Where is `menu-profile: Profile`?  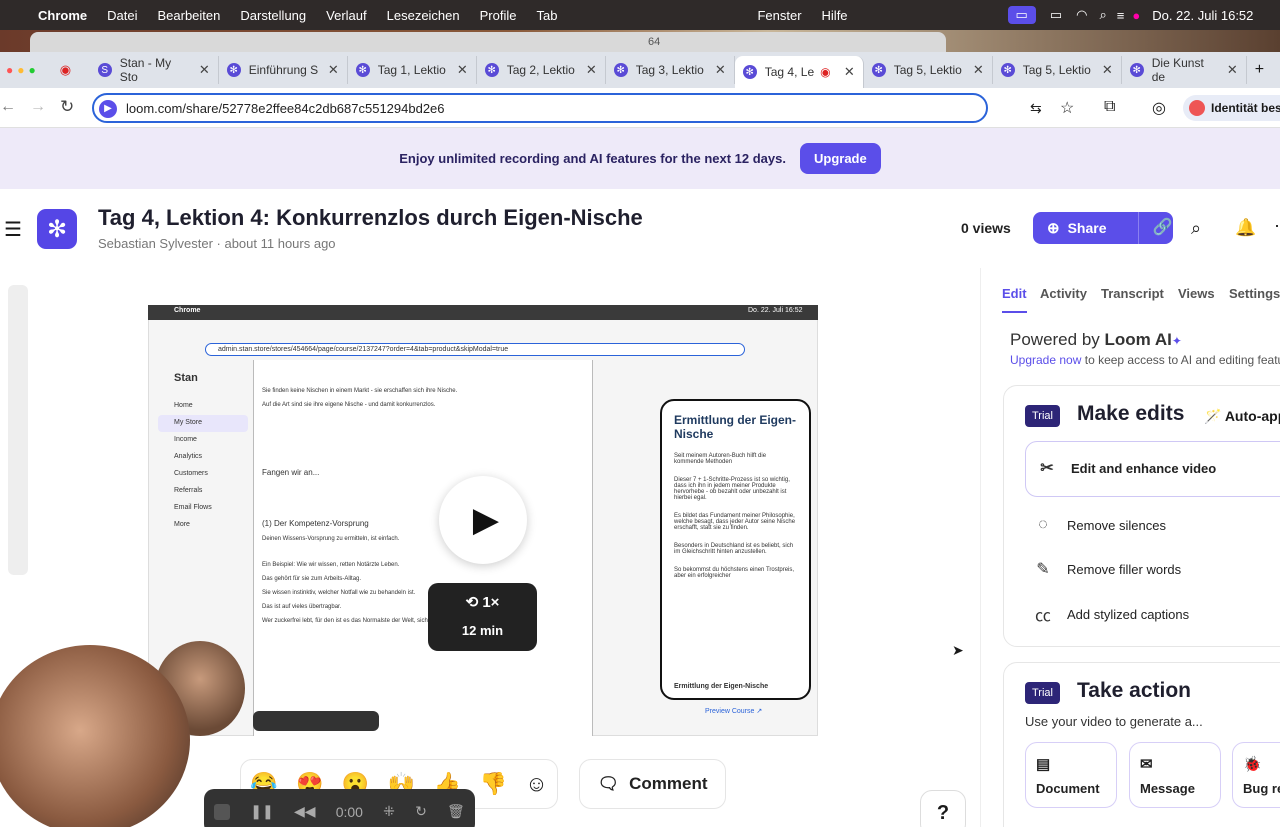
menu-profile: Profile is located at coordinates (498, 15).